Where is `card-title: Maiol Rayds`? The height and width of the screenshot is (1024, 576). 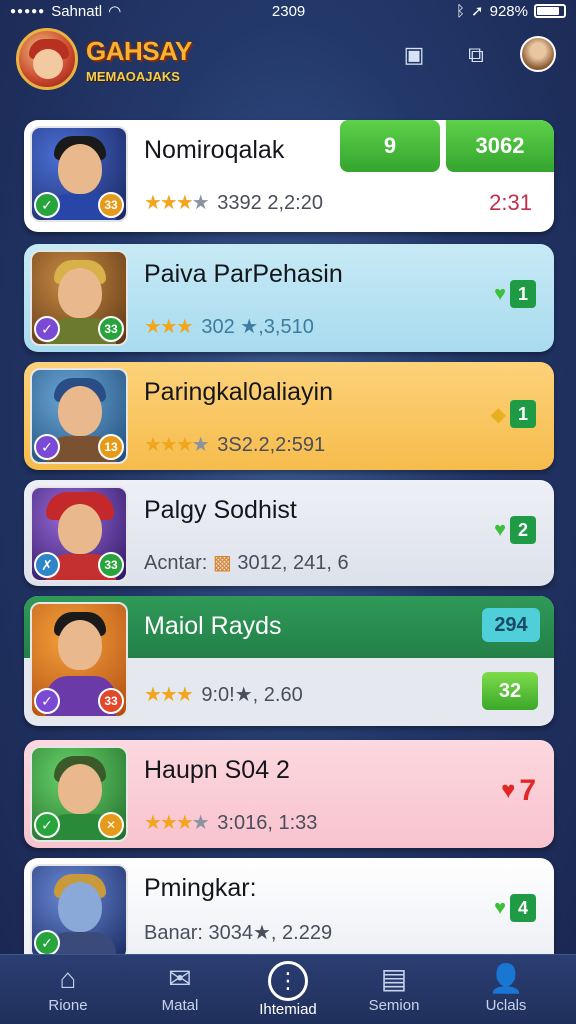 card-title: Maiol Rayds is located at coordinates (213, 626).